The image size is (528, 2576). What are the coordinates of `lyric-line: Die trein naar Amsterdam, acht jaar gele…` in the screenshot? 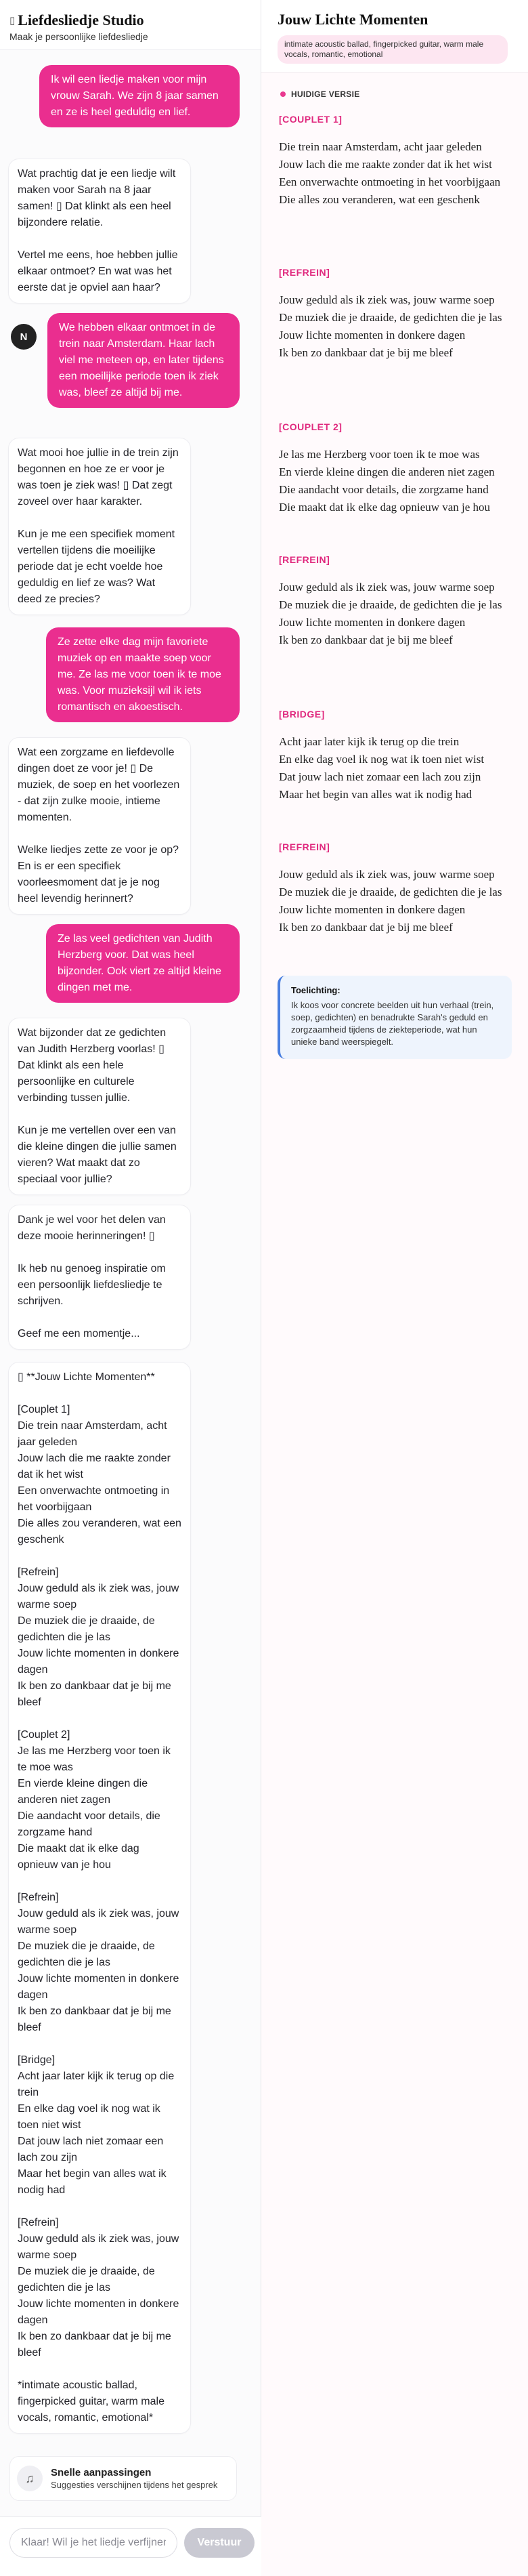 It's located at (381, 146).